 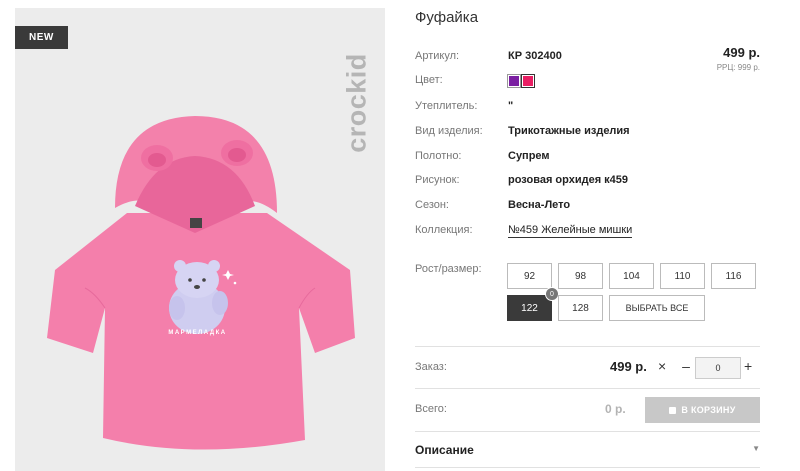 What do you see at coordinates (657, 308) in the screenshot?
I see `select-all-button: ВЫБРАТЬ ВСЕ` at bounding box center [657, 308].